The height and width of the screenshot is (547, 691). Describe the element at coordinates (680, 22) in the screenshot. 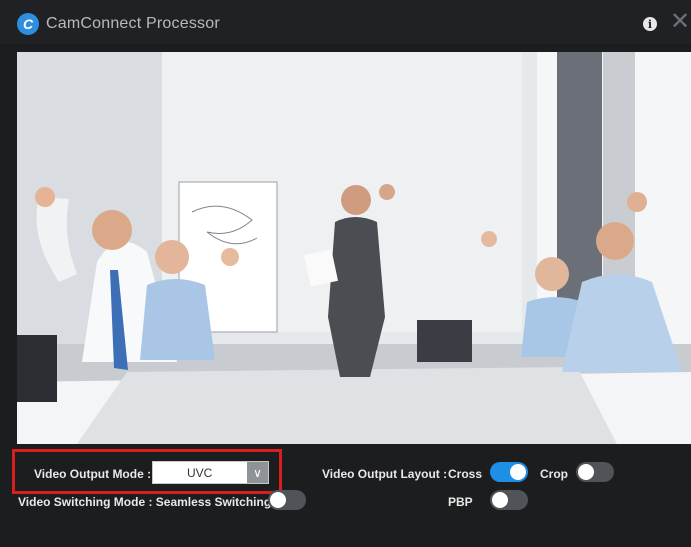

I see `close-icon: ✕` at that location.